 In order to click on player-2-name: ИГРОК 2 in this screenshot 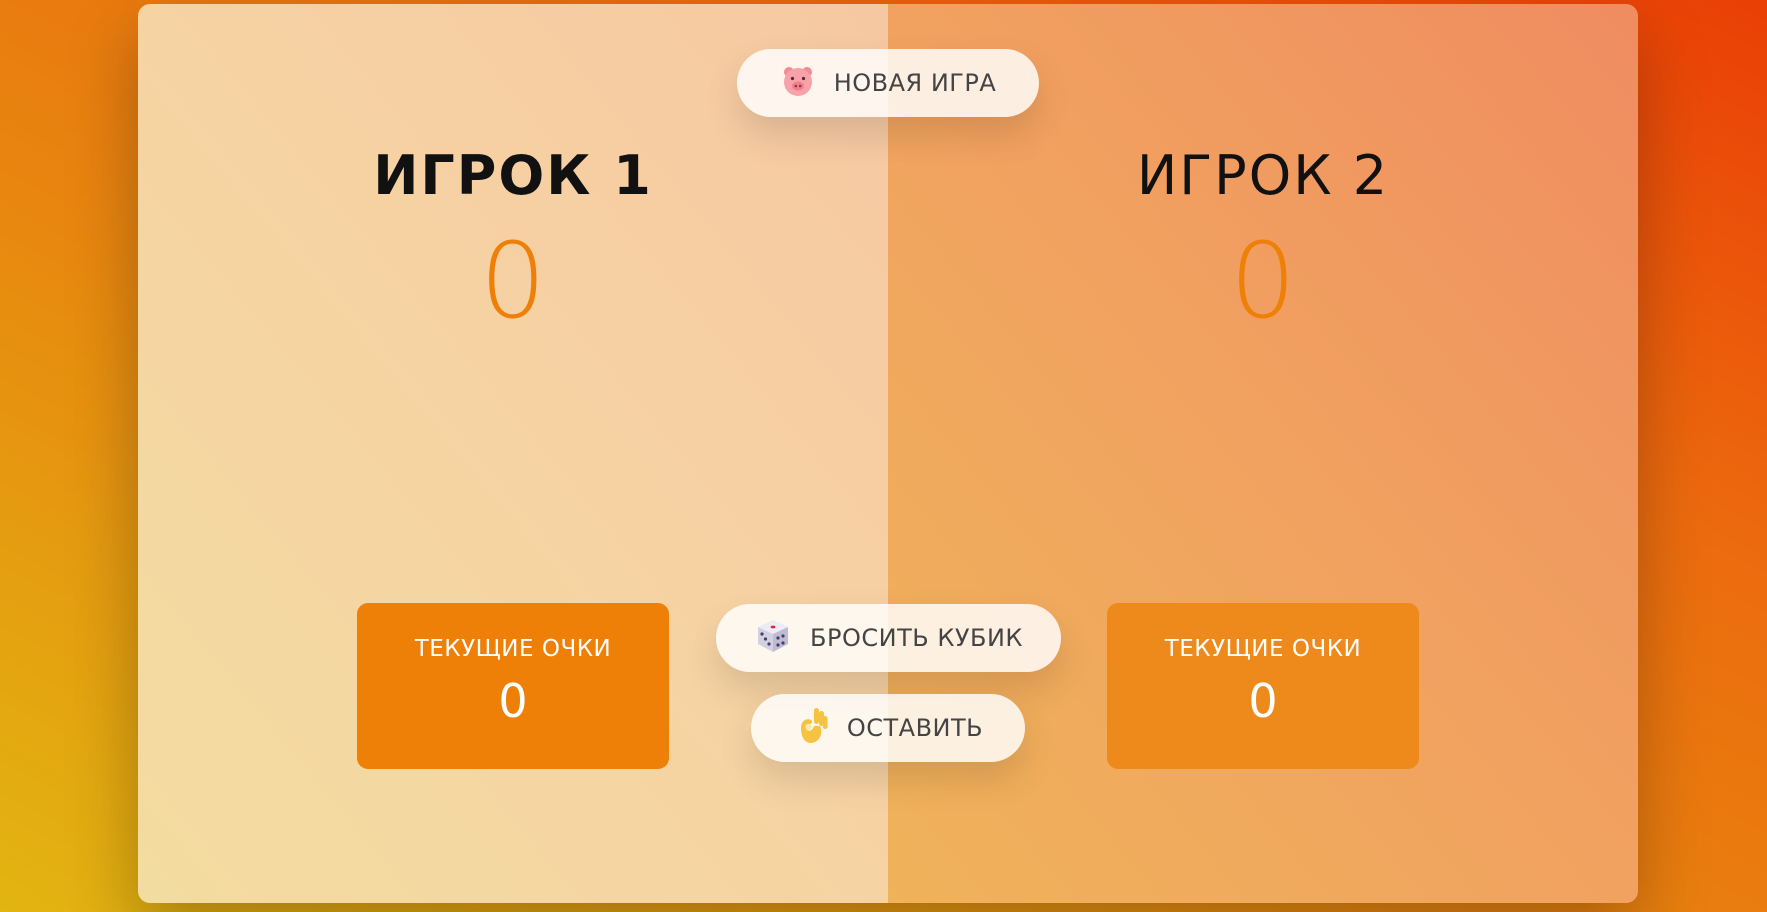, I will do `click(1263, 175)`.